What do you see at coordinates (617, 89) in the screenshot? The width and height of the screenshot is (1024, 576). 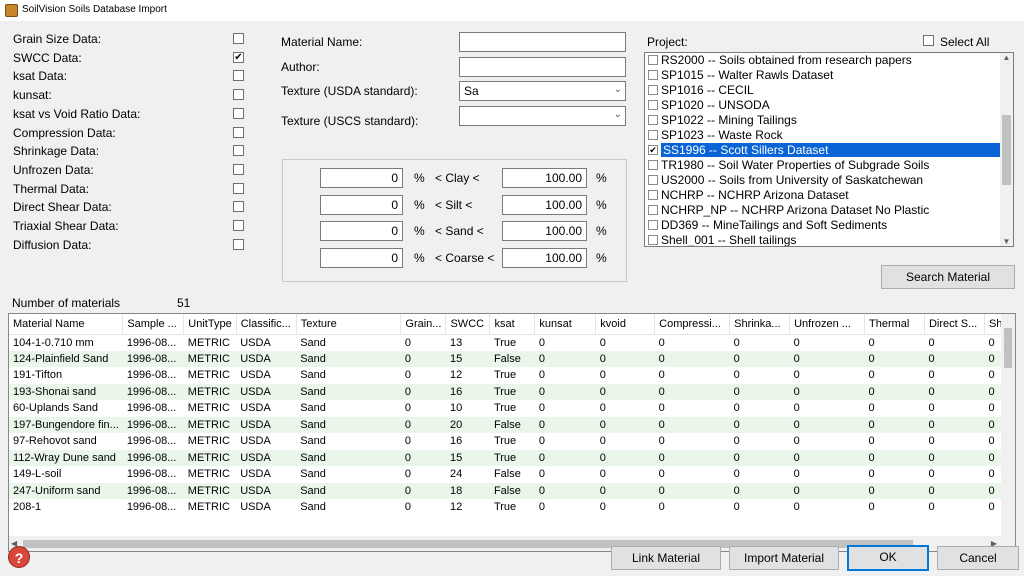 I see `chevron-down-icon: ⌄` at bounding box center [617, 89].